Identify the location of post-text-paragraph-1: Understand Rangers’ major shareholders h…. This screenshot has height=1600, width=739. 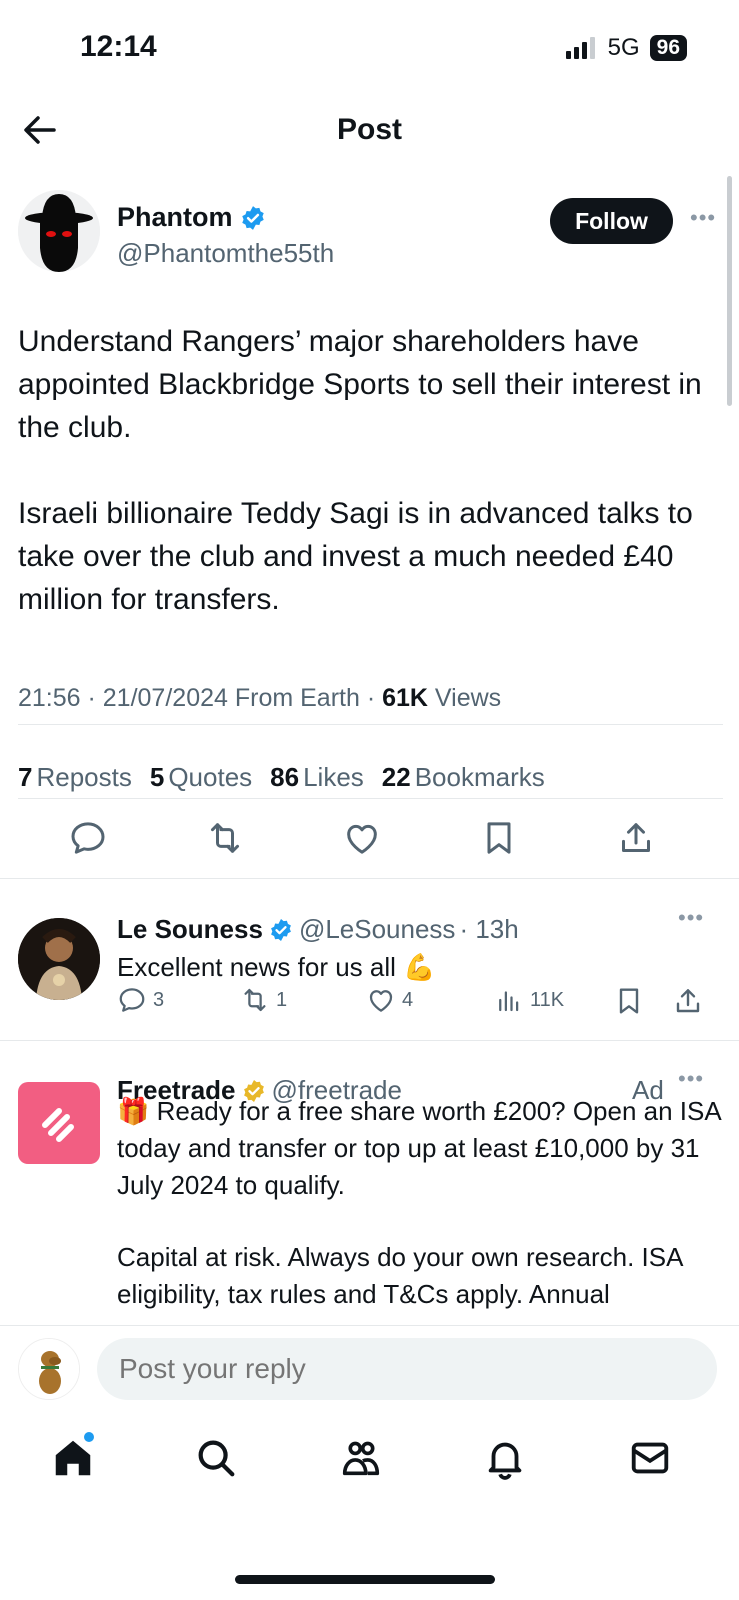
(360, 384).